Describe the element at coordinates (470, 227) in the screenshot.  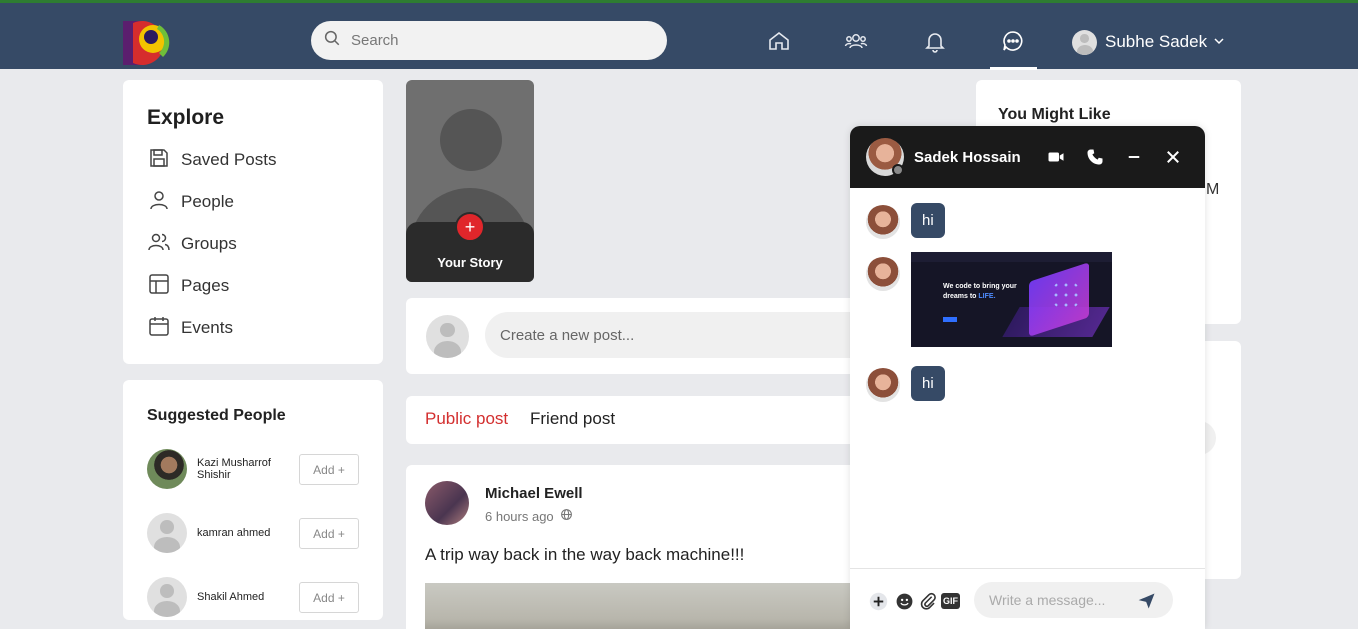
I see `add-story-button: +` at that location.